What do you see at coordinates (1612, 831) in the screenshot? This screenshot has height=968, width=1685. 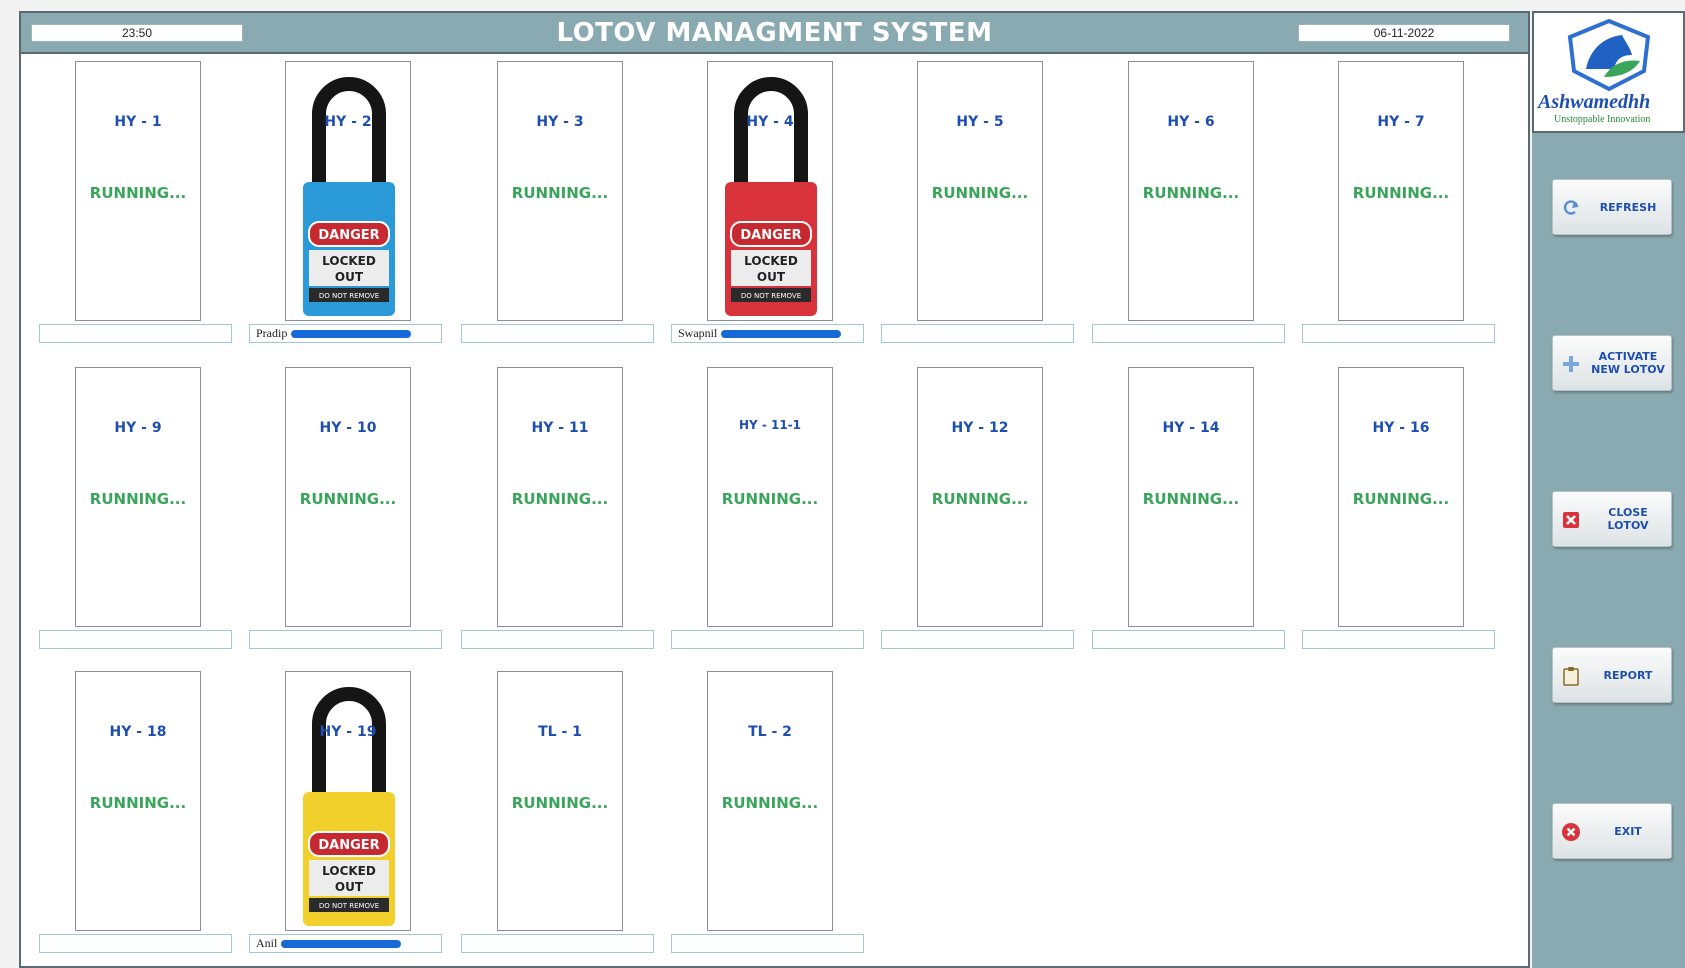 I see `exit-button: EXIT` at bounding box center [1612, 831].